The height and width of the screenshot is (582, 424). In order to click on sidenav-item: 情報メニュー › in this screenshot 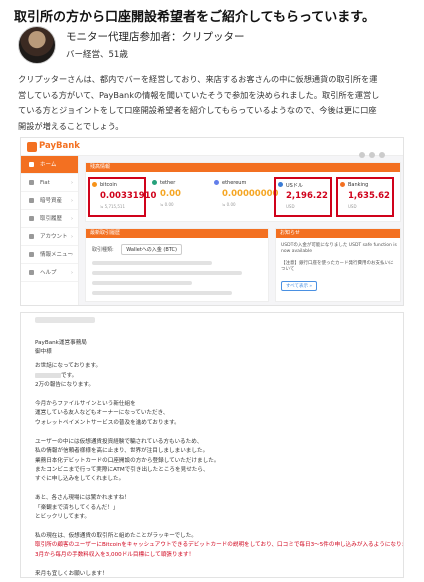, I will do `click(49, 255)`.